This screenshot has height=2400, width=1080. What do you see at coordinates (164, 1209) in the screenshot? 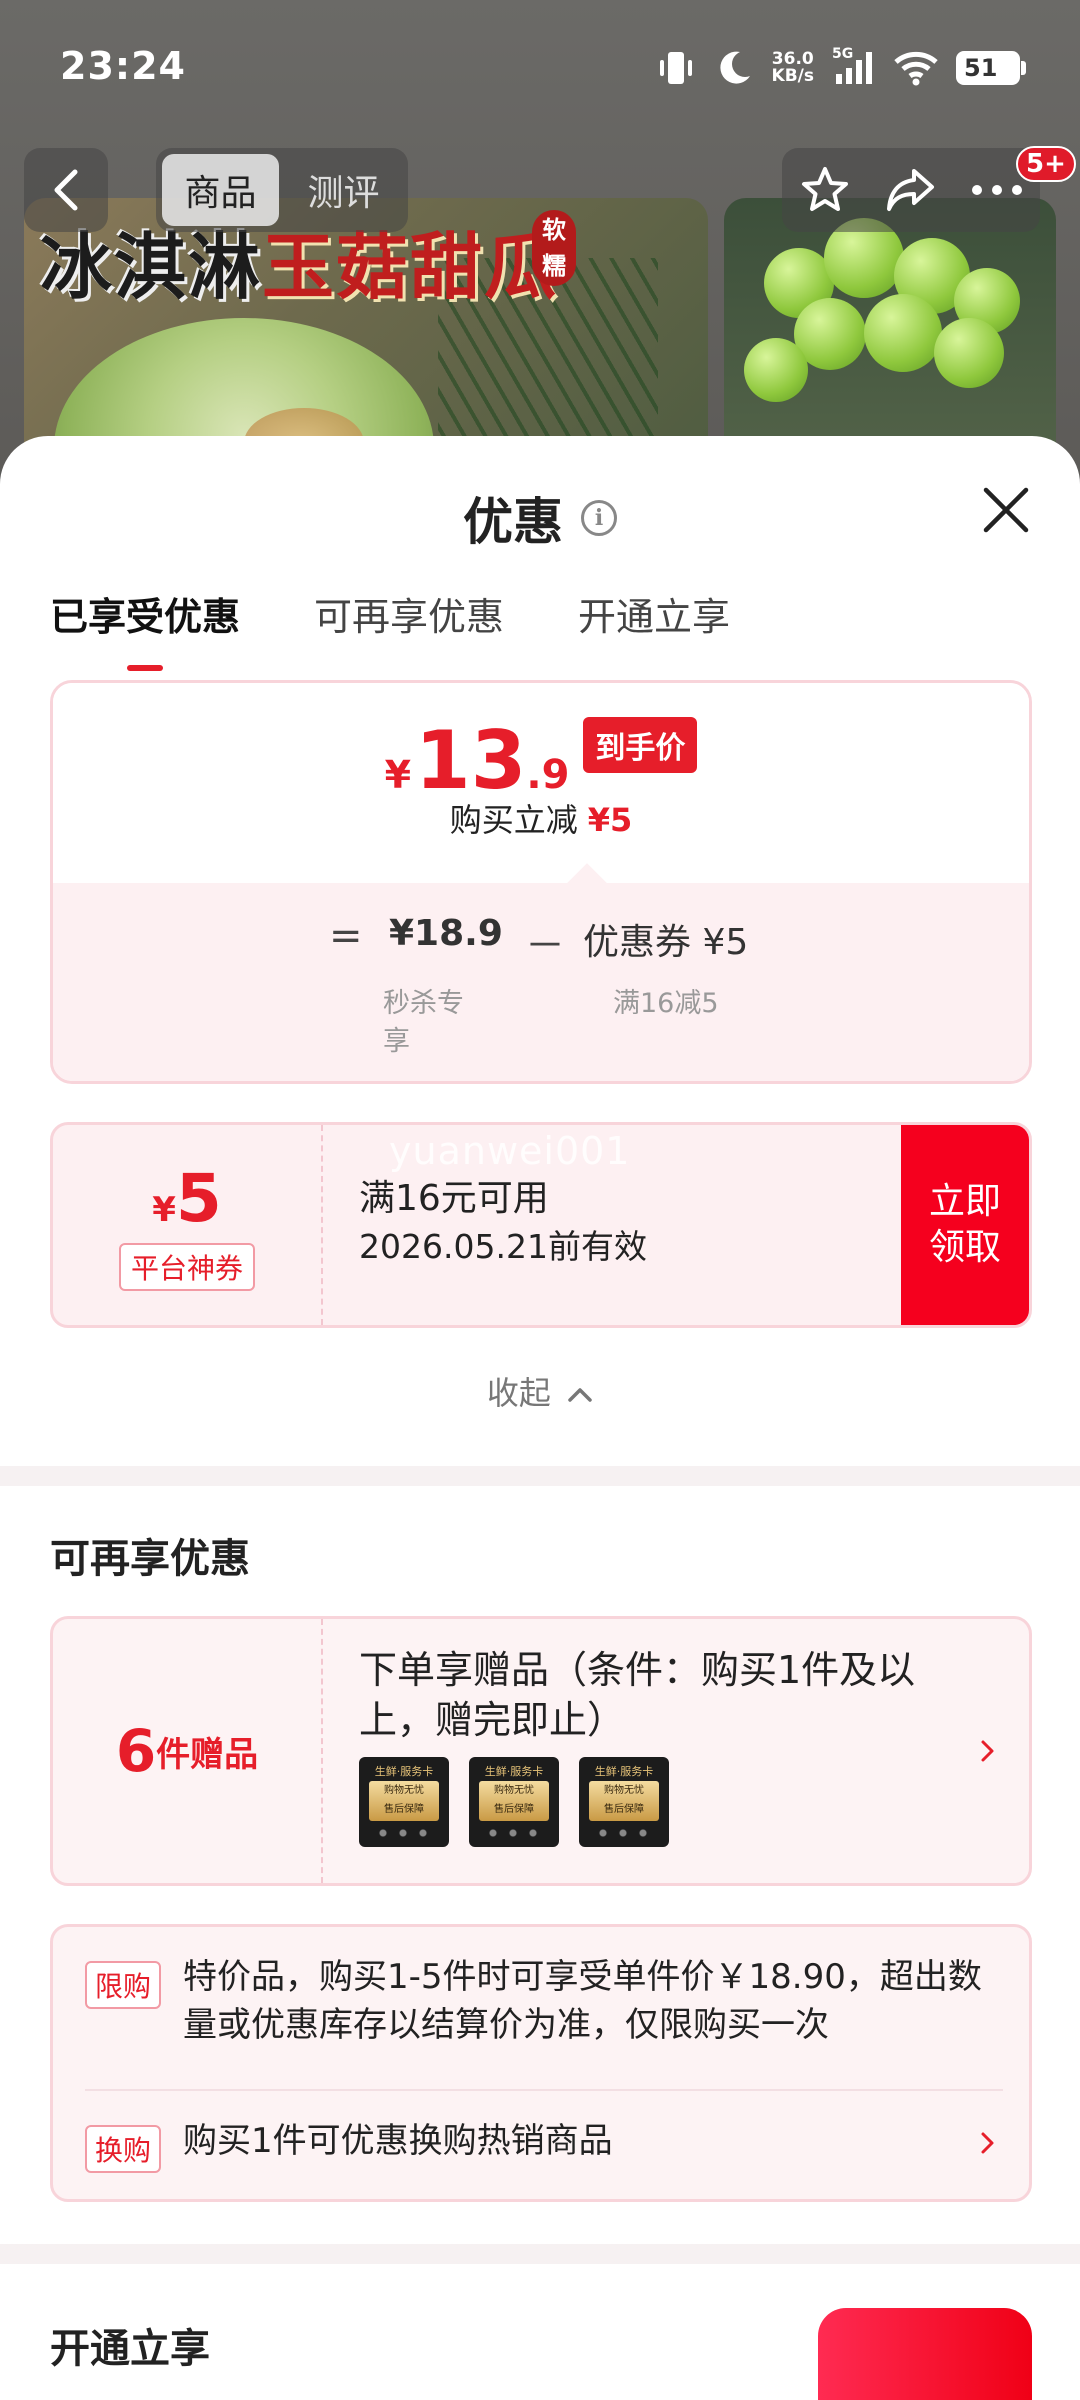
I see `coupon-currency: ¥` at bounding box center [164, 1209].